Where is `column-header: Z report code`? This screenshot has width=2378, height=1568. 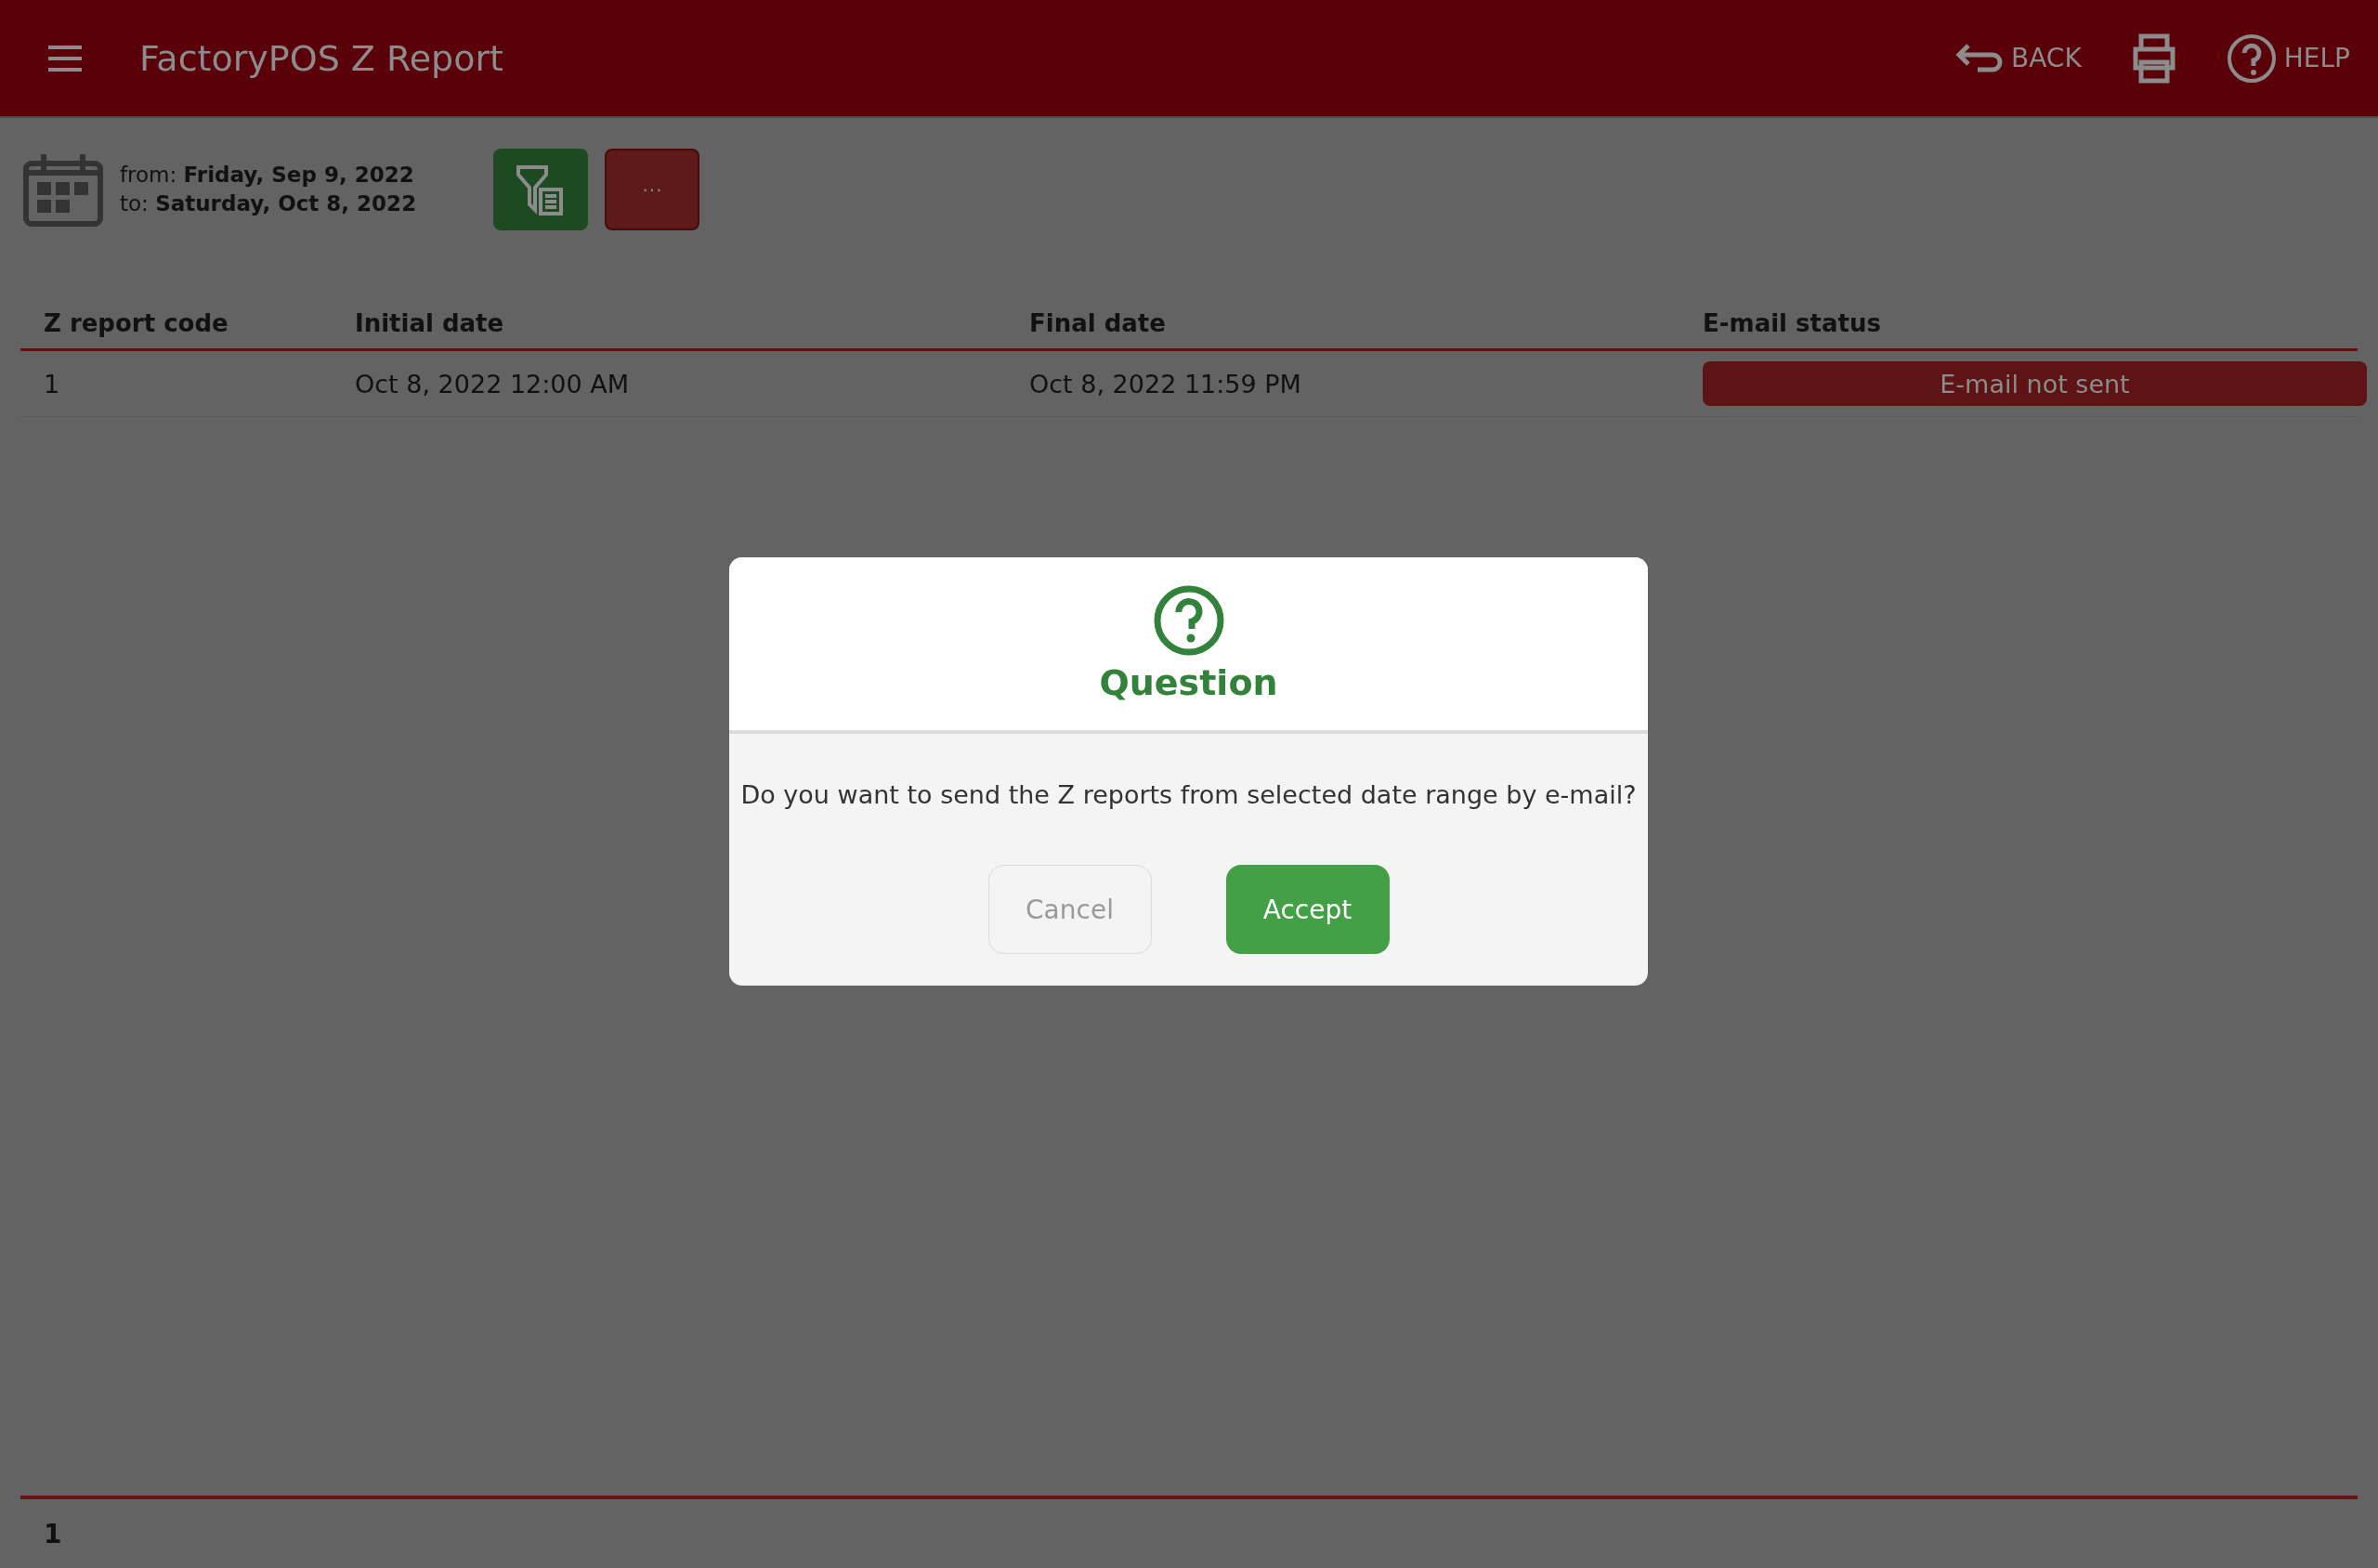 column-header: Z report code is located at coordinates (137, 323).